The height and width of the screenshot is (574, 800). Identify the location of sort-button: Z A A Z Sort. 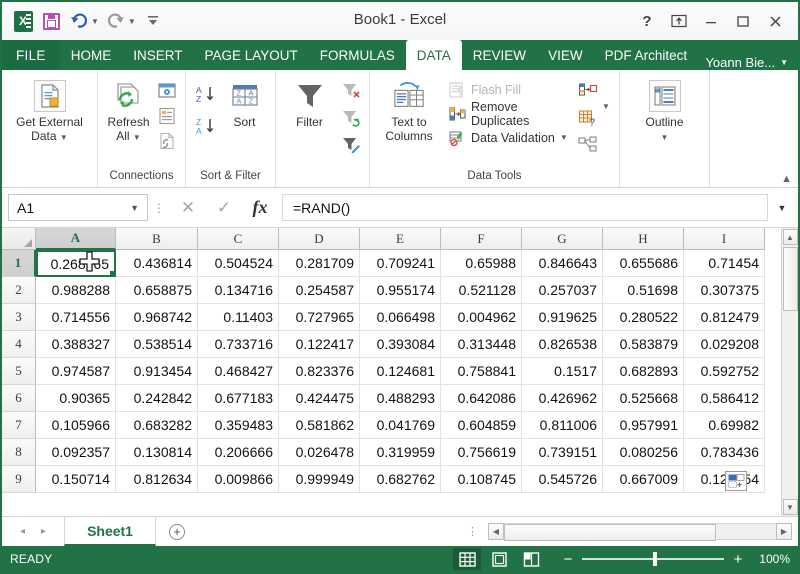
(244, 102).